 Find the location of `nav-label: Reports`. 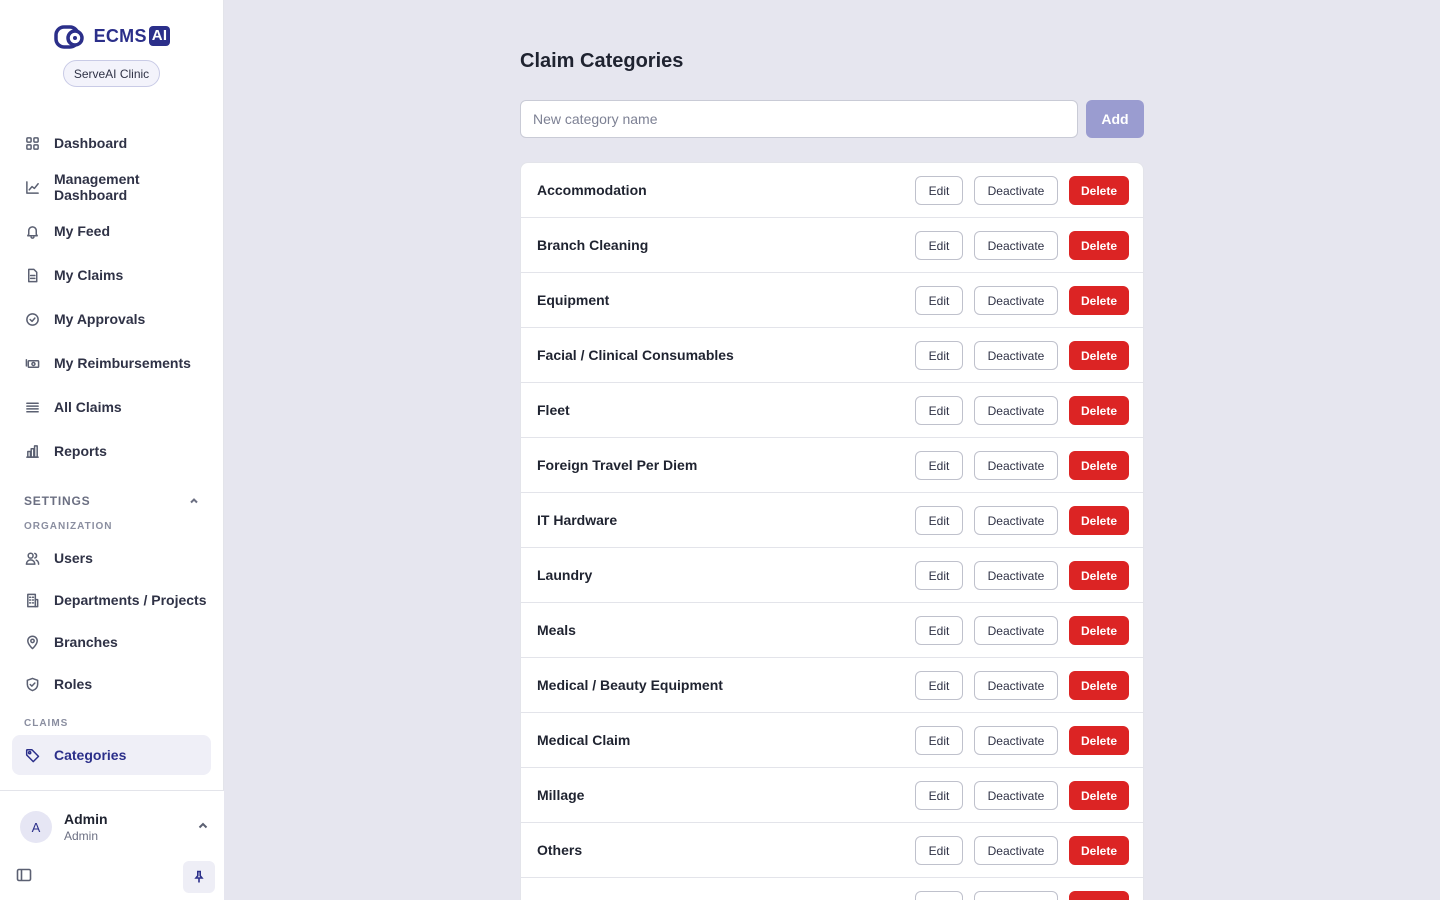

nav-label: Reports is located at coordinates (80, 451).